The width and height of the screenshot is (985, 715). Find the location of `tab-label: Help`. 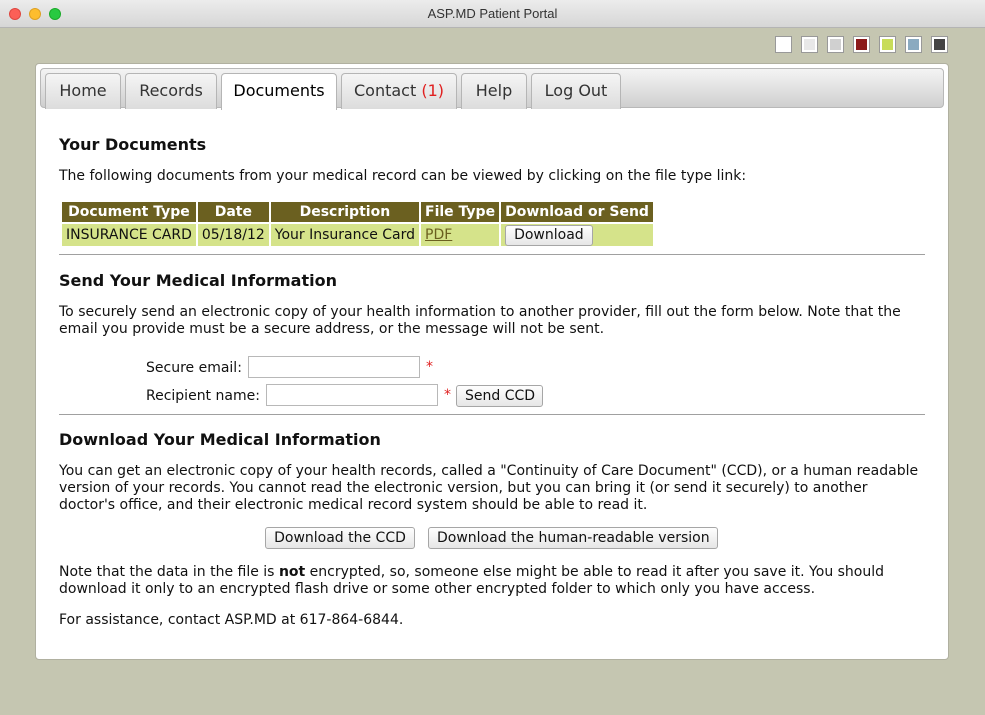

tab-label: Help is located at coordinates (494, 90).